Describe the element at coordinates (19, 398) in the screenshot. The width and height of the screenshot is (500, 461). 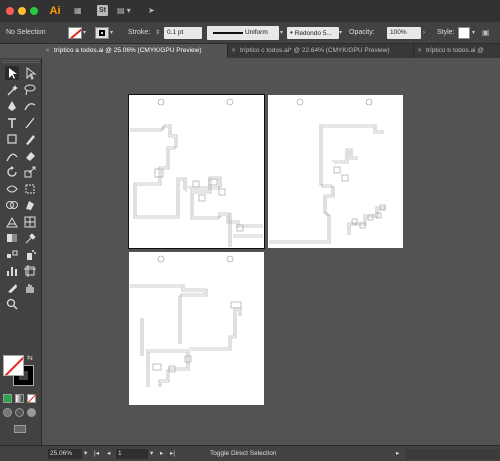
I see `gradient-mode-icon` at that location.